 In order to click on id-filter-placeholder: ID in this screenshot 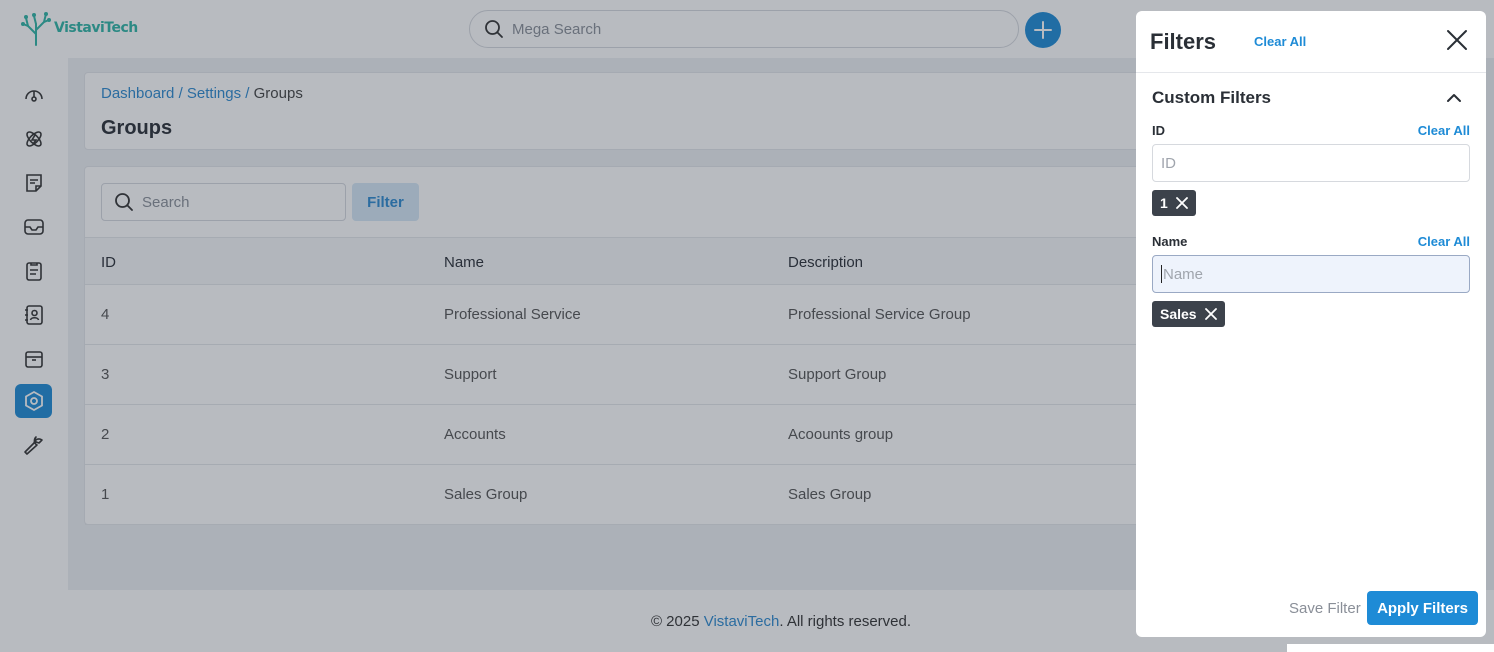, I will do `click(1168, 163)`.